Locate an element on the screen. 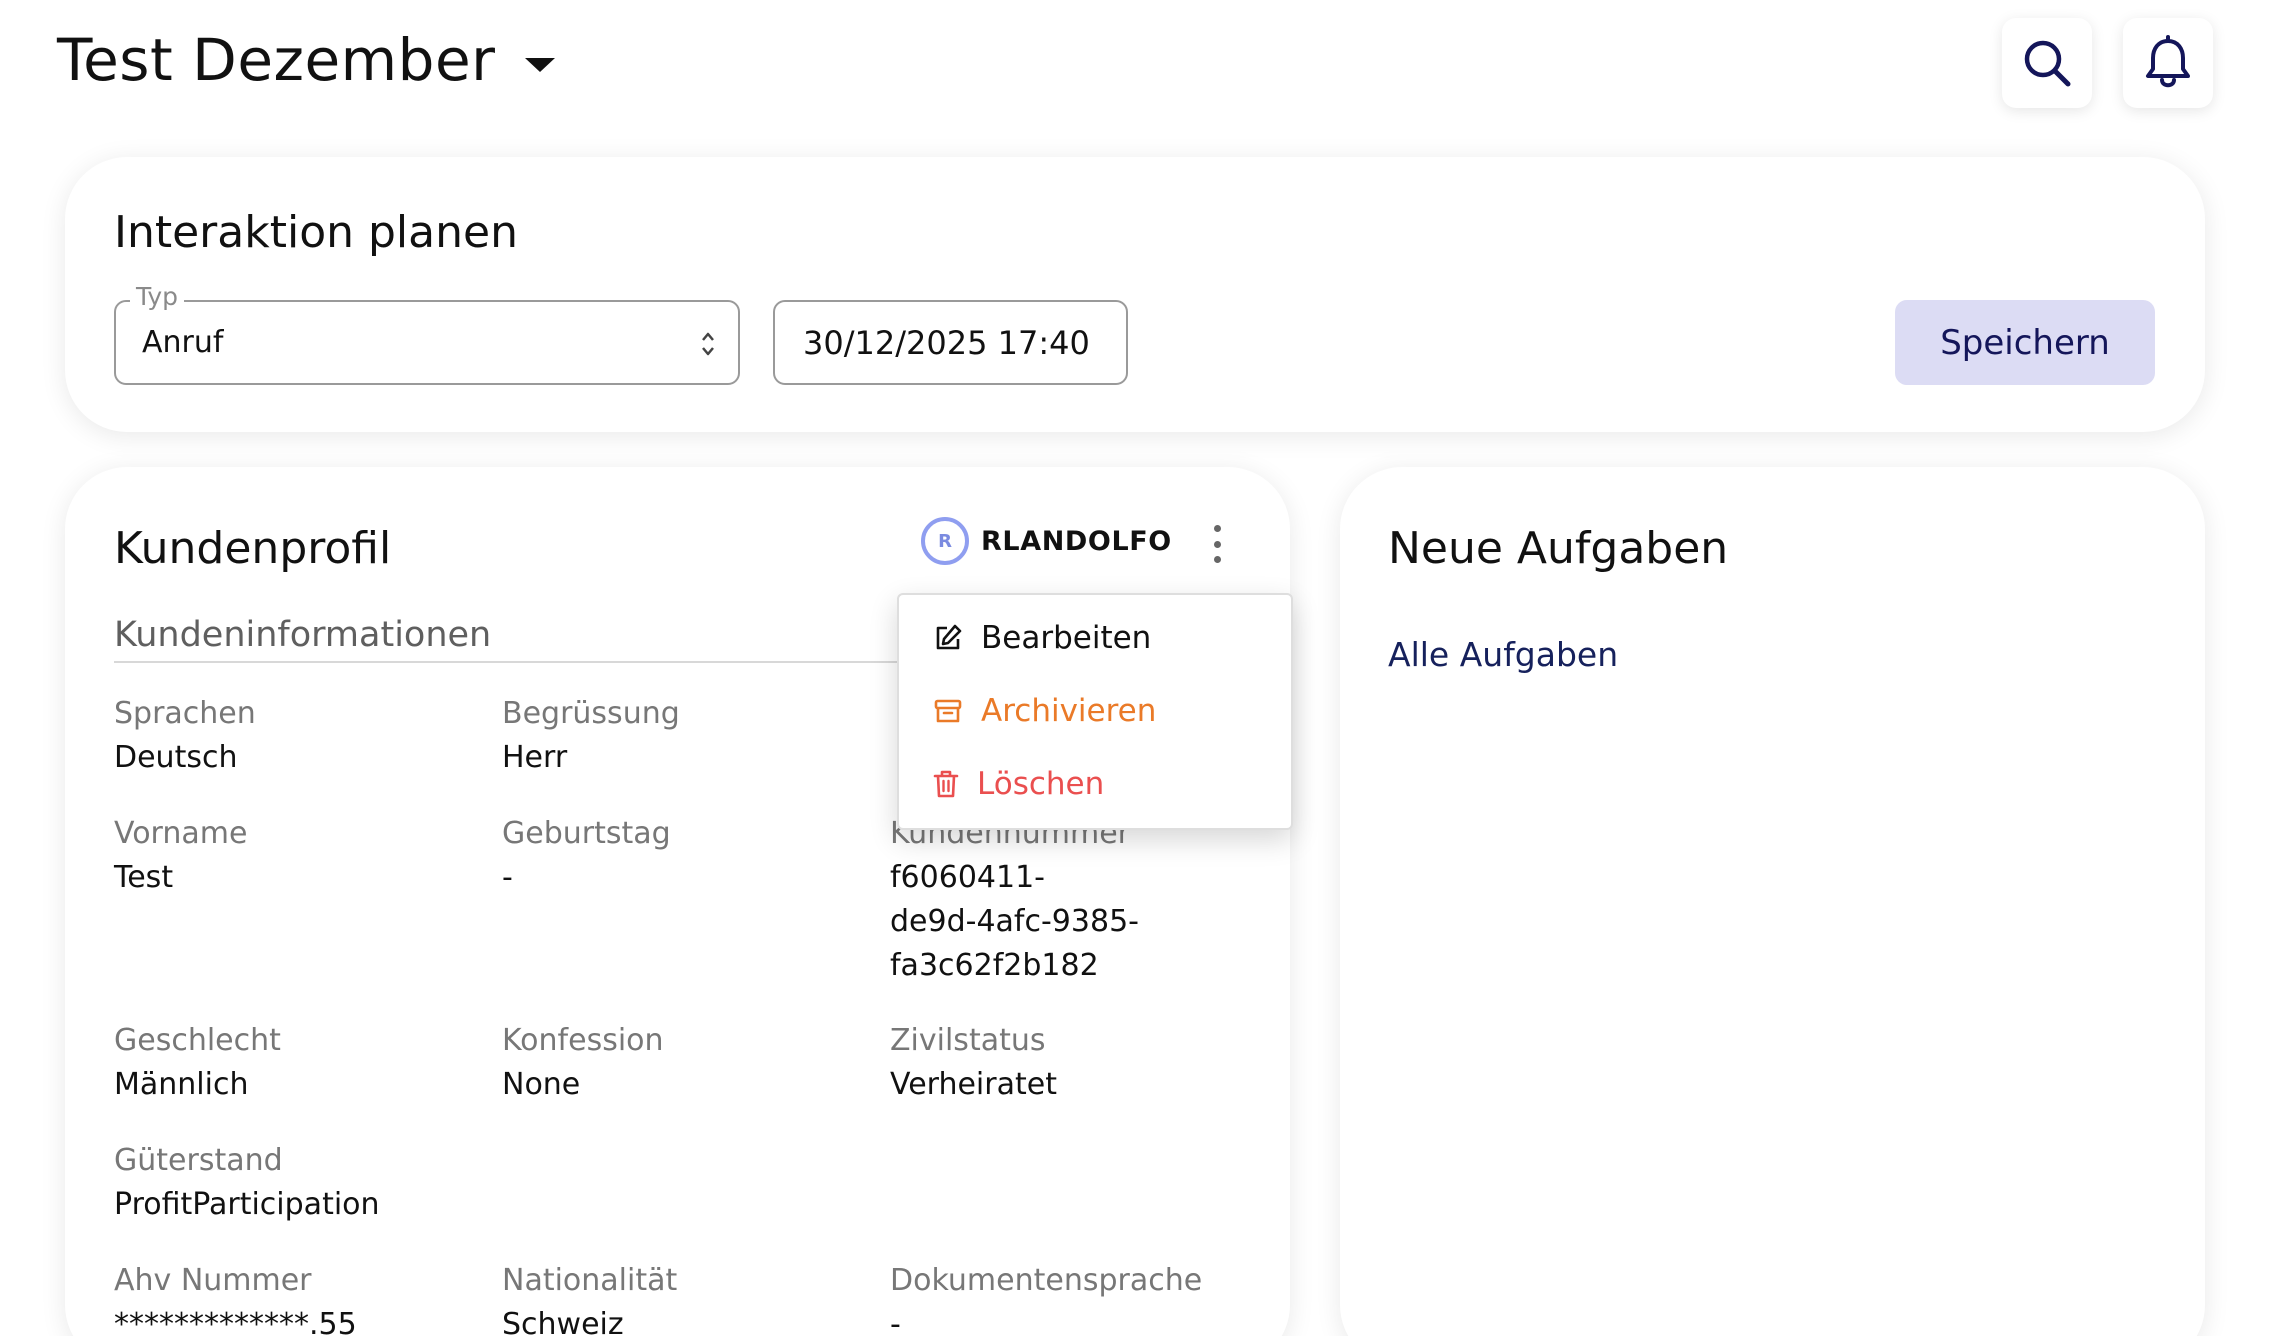 This screenshot has width=2284, height=1336. info-field: Ahv Nummer *************.55 is located at coordinates (294, 1297).